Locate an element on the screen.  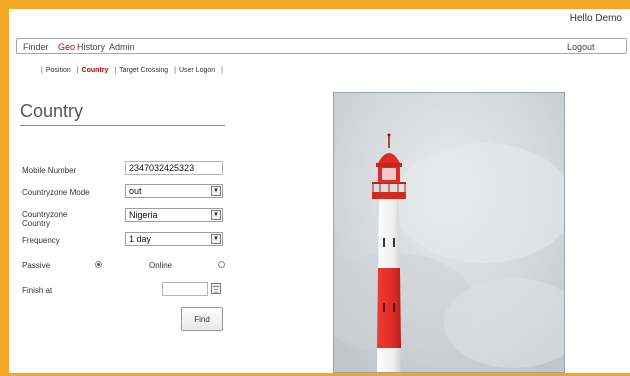
countryzone-country-label-line2: Country is located at coordinates (36, 223).